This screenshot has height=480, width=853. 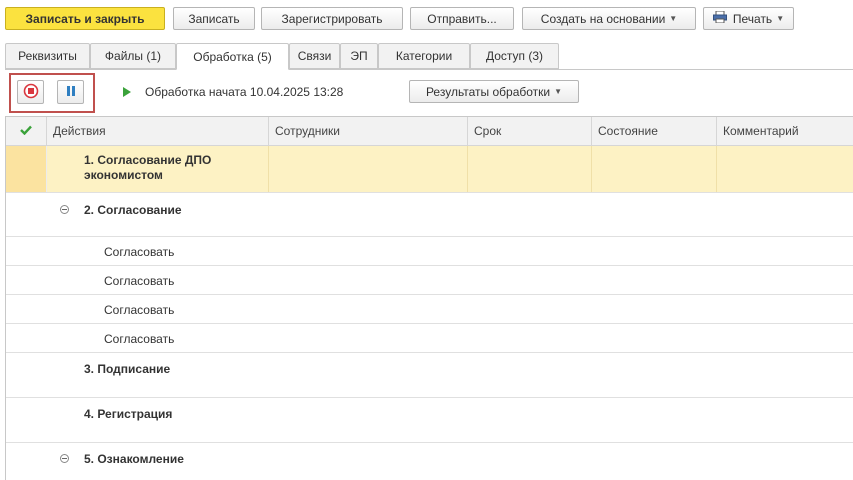 I want to click on results-label: Результаты обработки, so click(x=488, y=91).